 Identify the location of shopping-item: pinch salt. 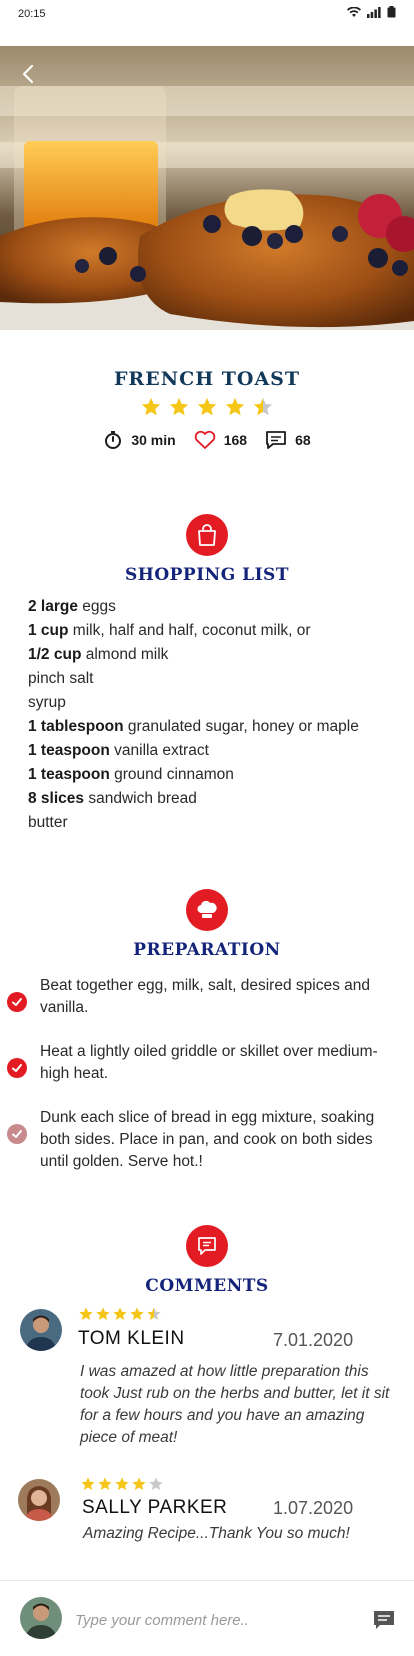
(213, 679).